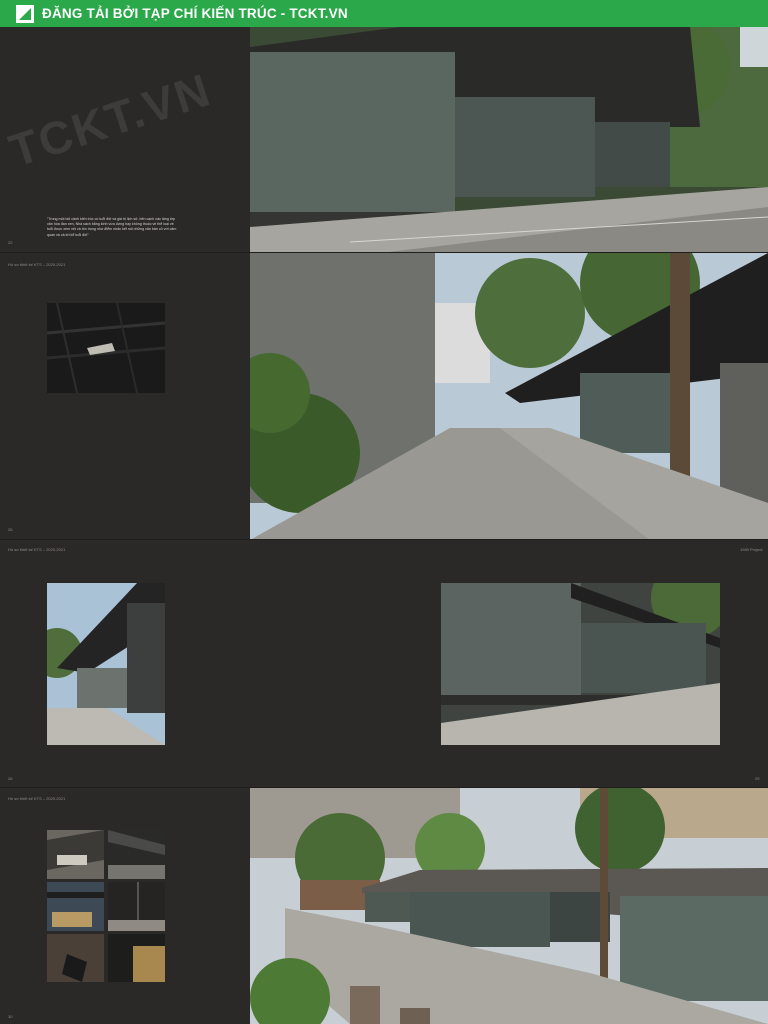  What do you see at coordinates (384, 13) in the screenshot?
I see `top-banner: ĐĂNG TẢI BỞI TẠP CHÍ KIẾN TRÚC - TCKT.VN` at bounding box center [384, 13].